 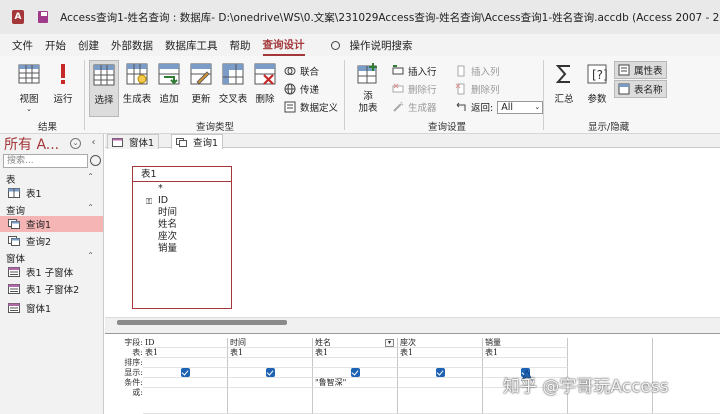 What do you see at coordinates (422, 90) in the screenshot?
I see `delete-row-label: 删除行` at bounding box center [422, 90].